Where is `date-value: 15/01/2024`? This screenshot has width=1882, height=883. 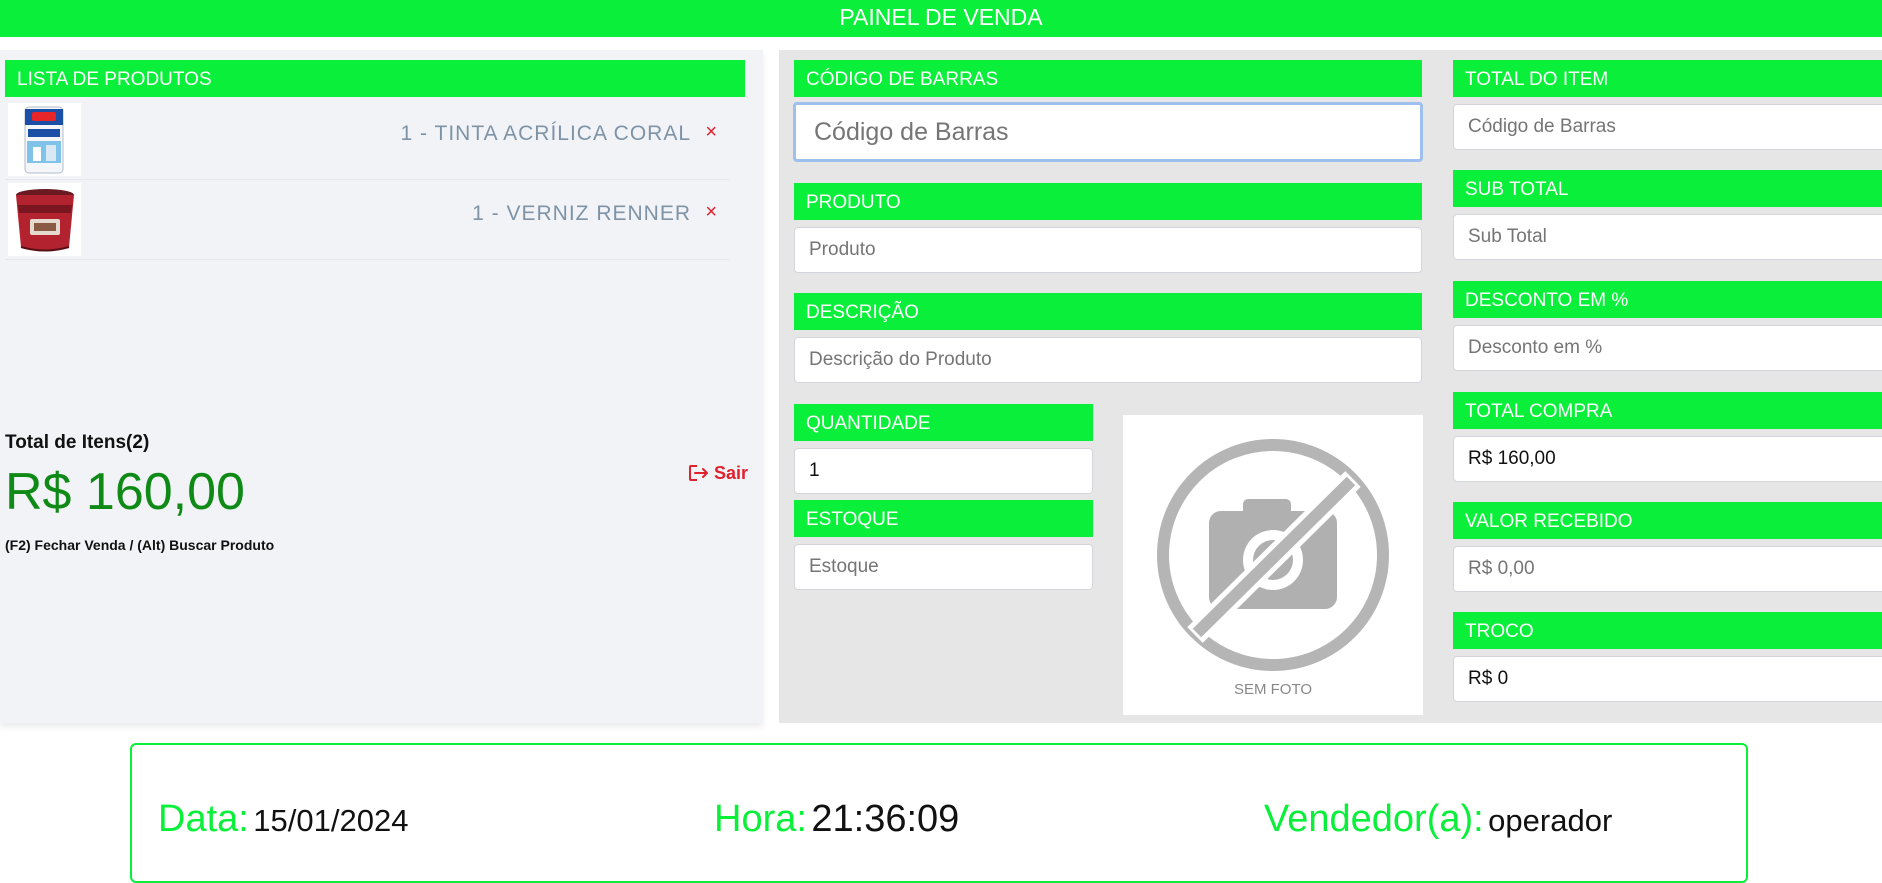 date-value: 15/01/2024 is located at coordinates (331, 820).